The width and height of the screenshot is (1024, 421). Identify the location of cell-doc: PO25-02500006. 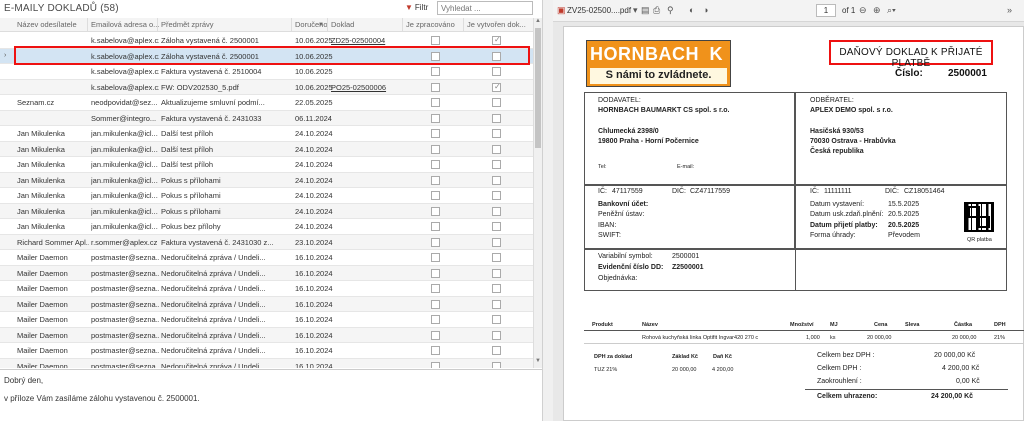
(366, 87).